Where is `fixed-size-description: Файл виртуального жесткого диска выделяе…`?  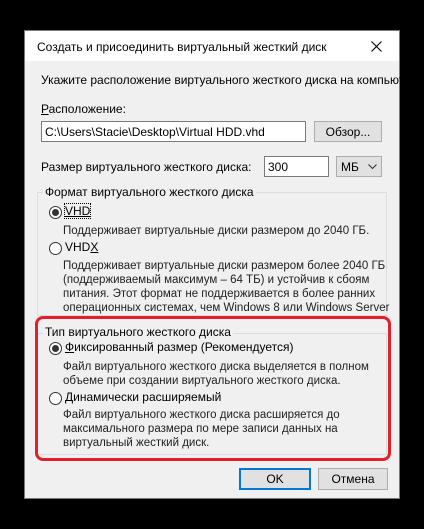 fixed-size-description: Файл виртуального жесткого диска выделяе… is located at coordinates (216, 374).